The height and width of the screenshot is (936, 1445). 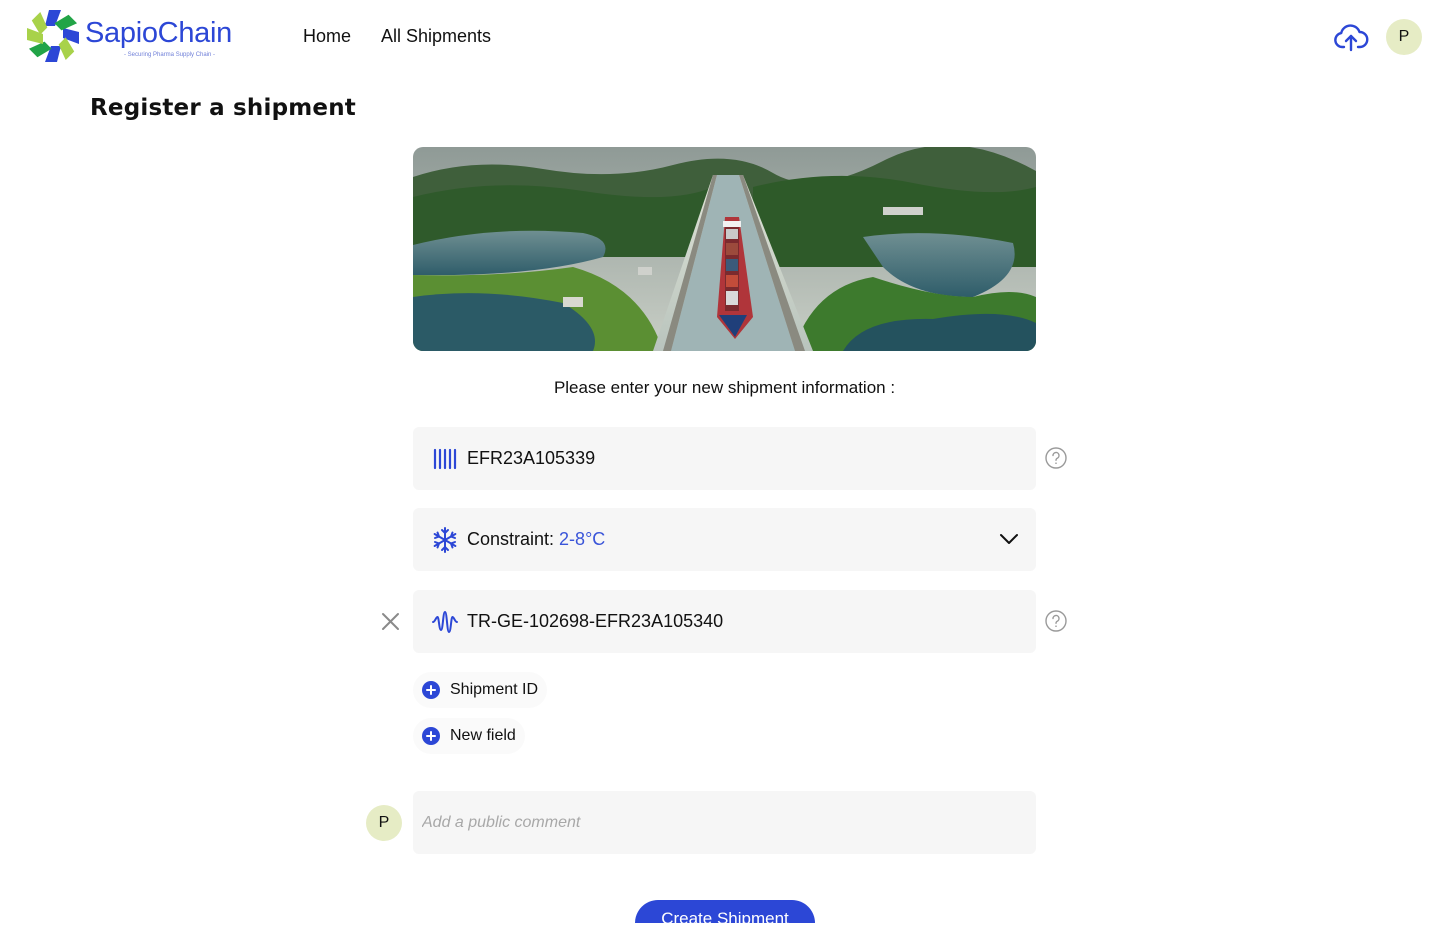 I want to click on cloud-upload-icon, so click(x=1351, y=38).